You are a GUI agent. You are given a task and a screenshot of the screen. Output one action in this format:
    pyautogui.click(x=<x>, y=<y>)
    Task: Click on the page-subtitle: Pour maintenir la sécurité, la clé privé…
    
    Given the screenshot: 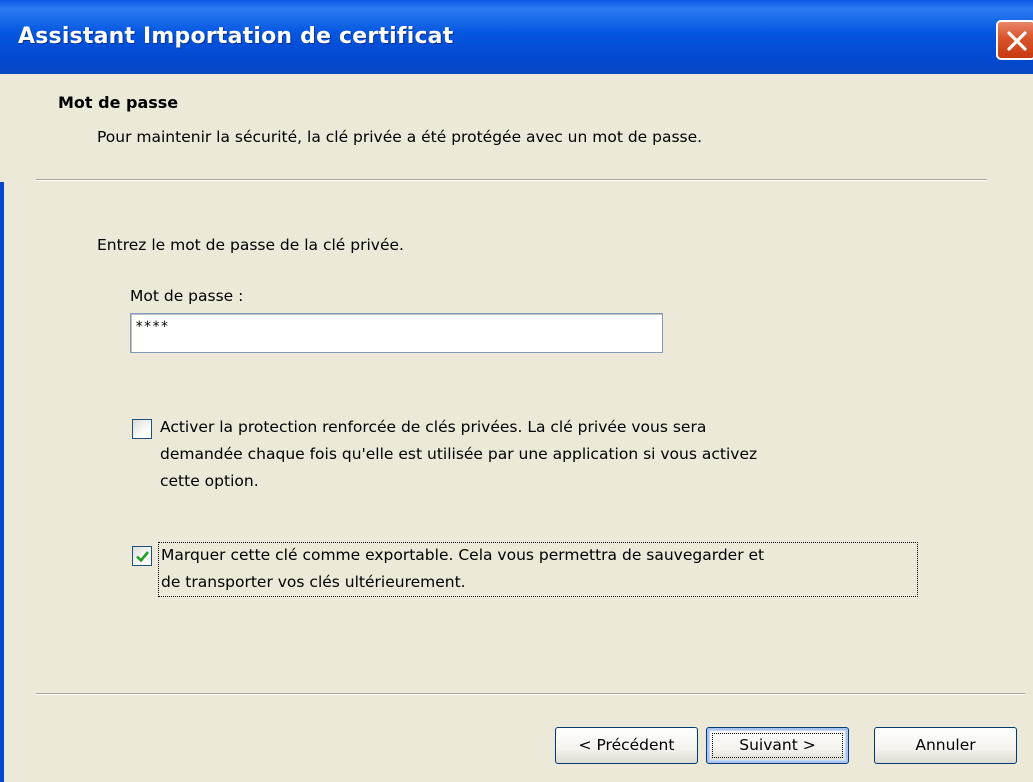 What is the action you would take?
    pyautogui.click(x=400, y=137)
    